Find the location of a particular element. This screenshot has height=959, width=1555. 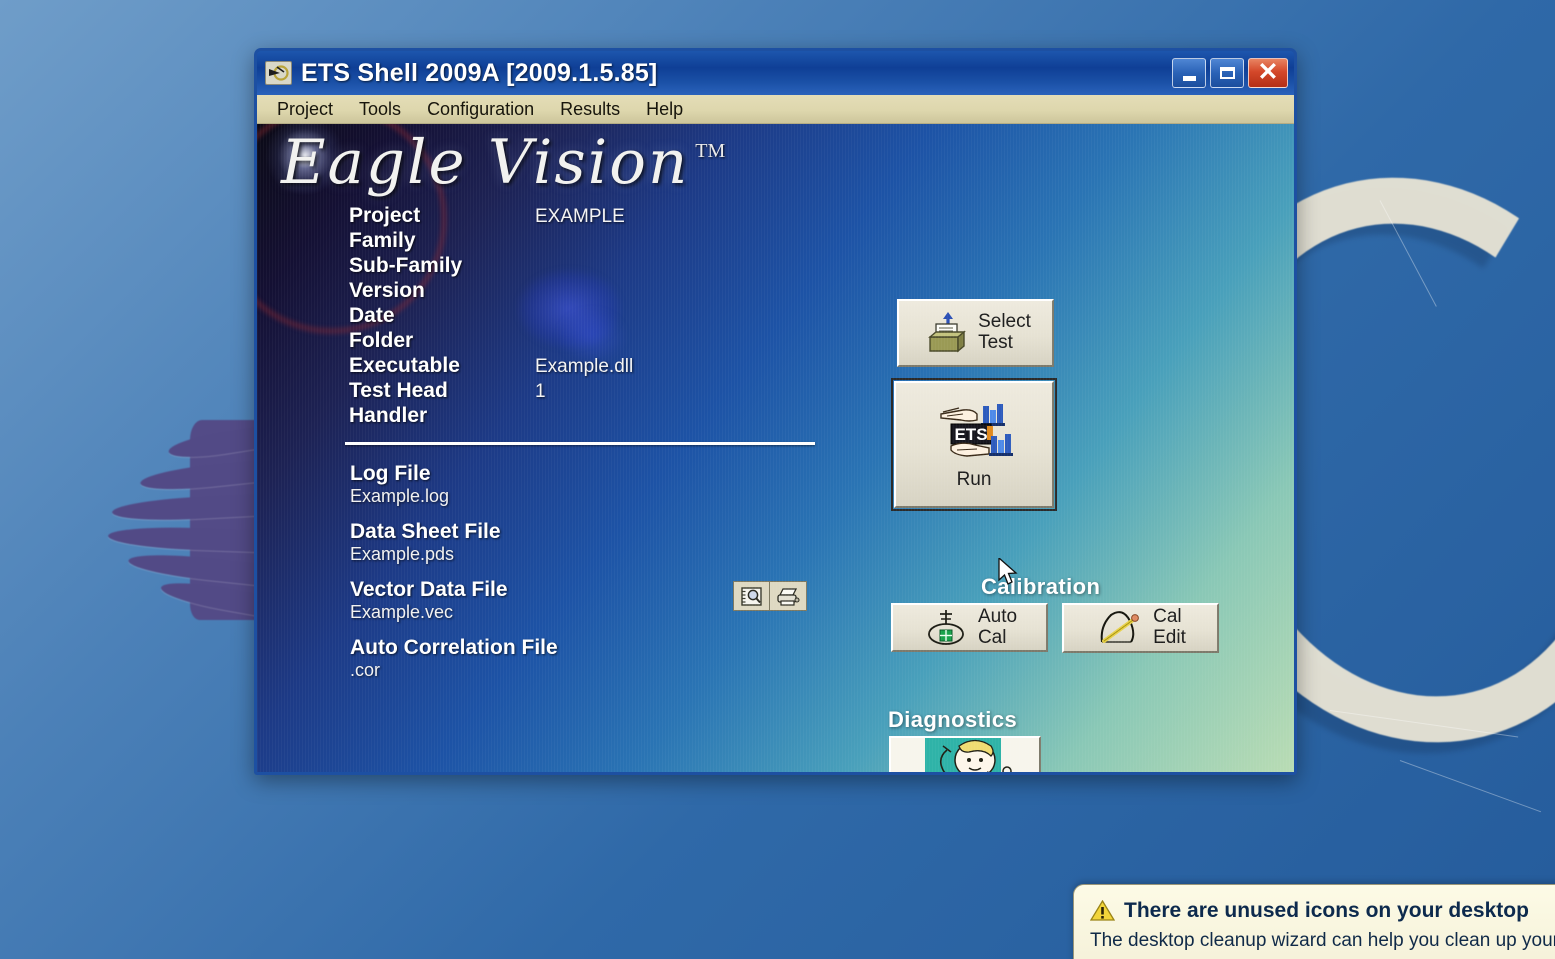

info-row: Handler is located at coordinates (491, 416).